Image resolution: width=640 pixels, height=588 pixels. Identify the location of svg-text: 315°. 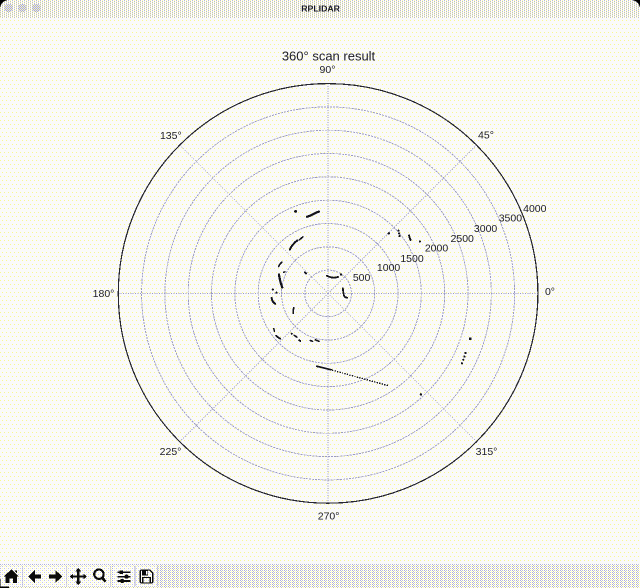
(487, 452).